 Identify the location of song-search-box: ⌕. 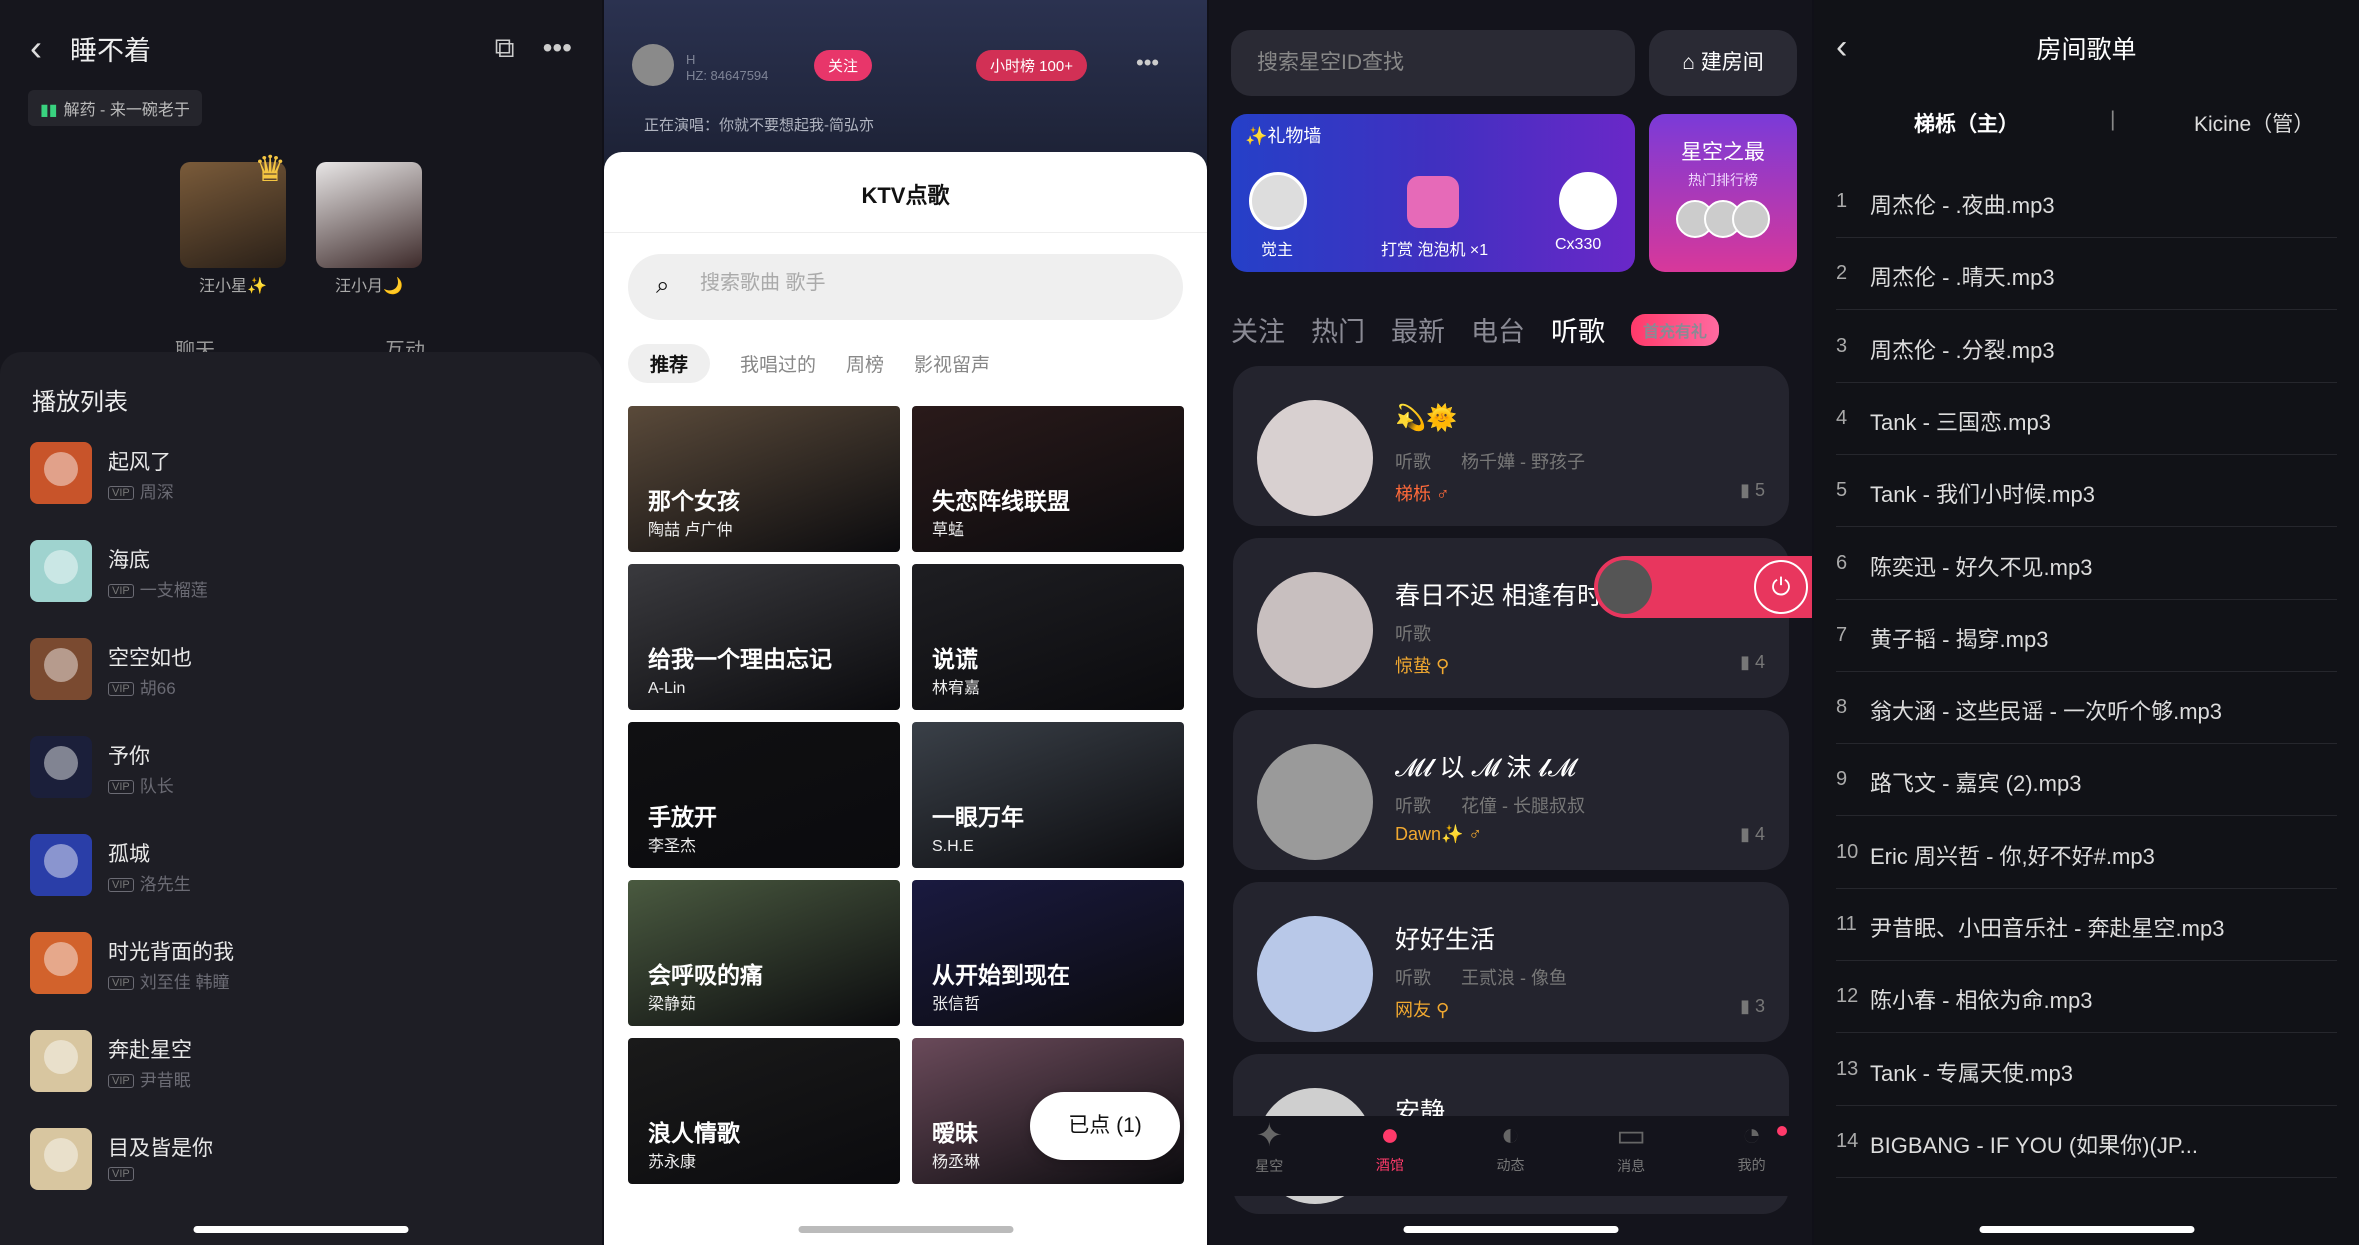
(905, 287).